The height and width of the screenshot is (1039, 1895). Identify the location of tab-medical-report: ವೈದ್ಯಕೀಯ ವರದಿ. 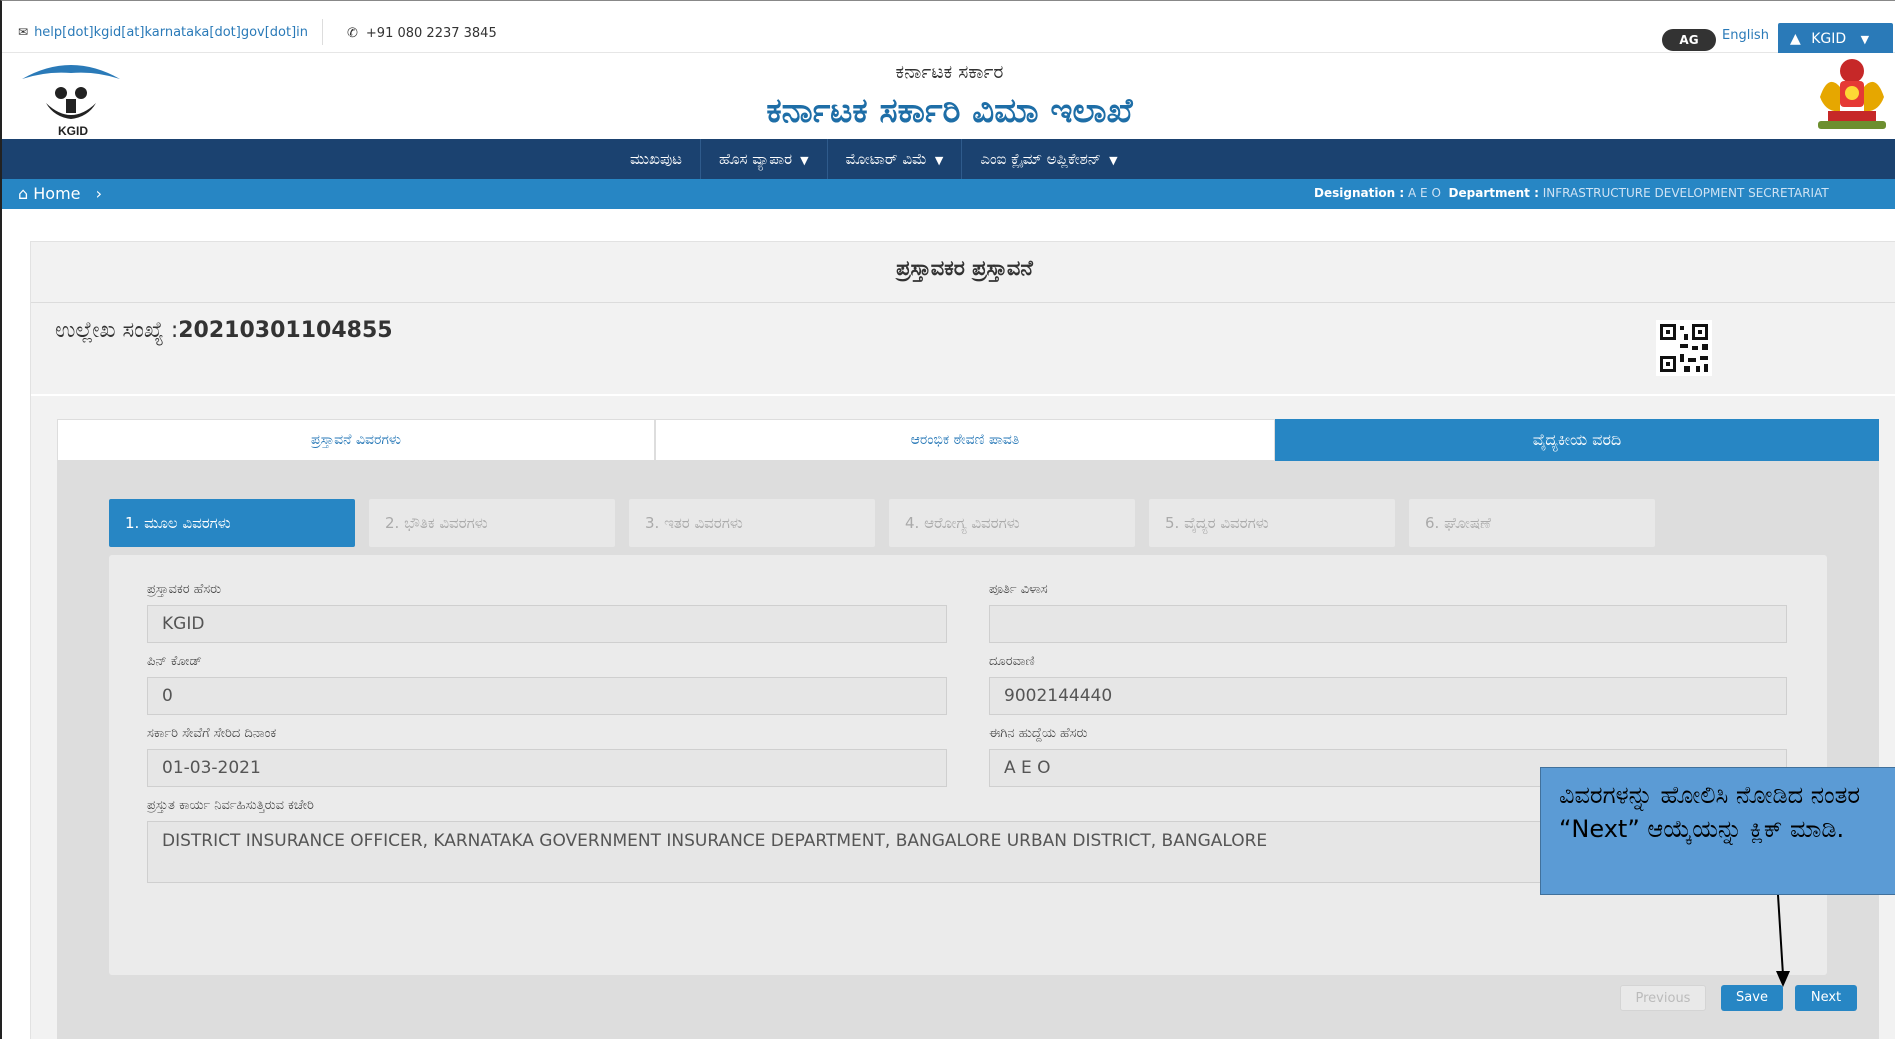
(1577, 440).